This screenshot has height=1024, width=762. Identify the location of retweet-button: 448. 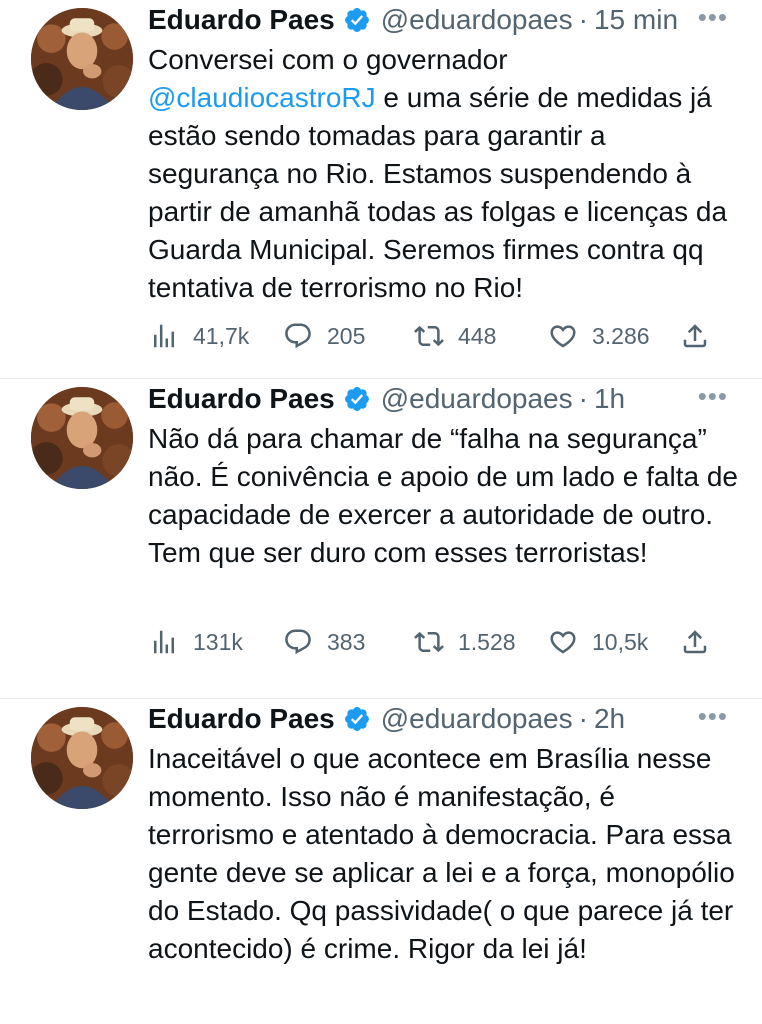
(455, 336).